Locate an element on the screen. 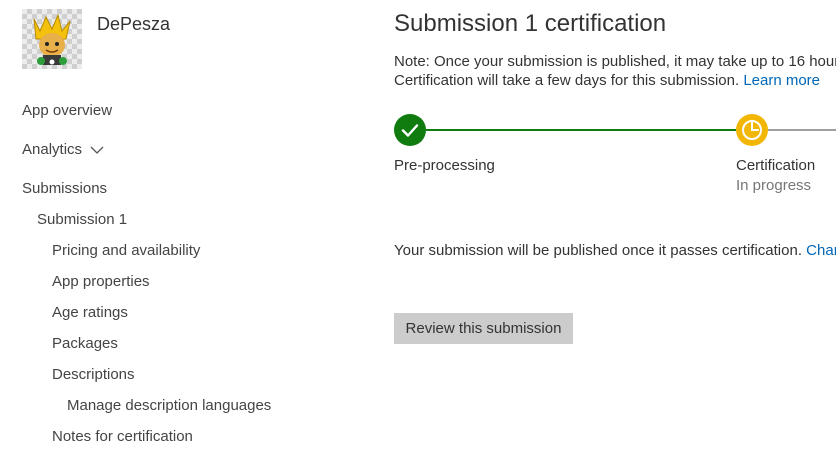 This screenshot has height=470, width=836. sidebar-item-app-overview: App overview is located at coordinates (67, 110).